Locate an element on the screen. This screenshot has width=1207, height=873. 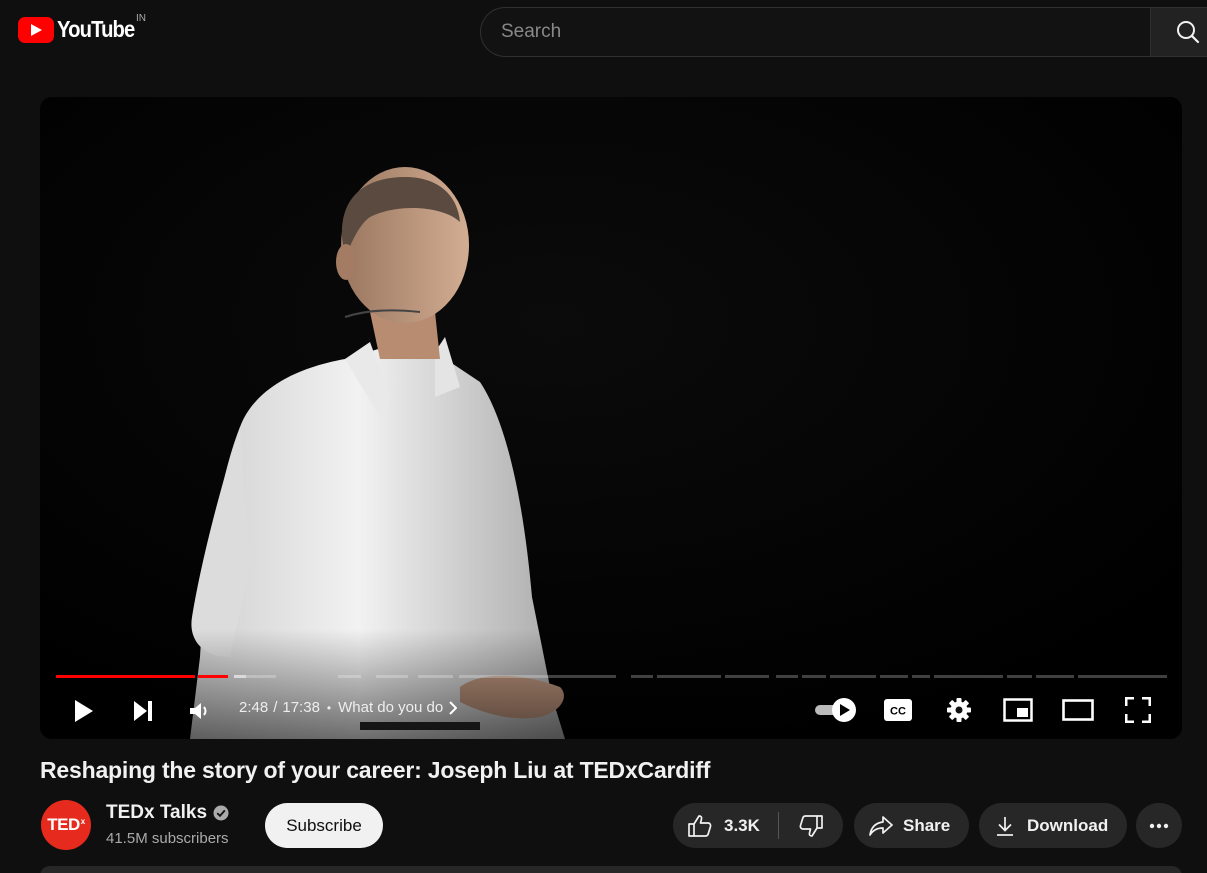
miniplayer-button is located at coordinates (1018, 710).